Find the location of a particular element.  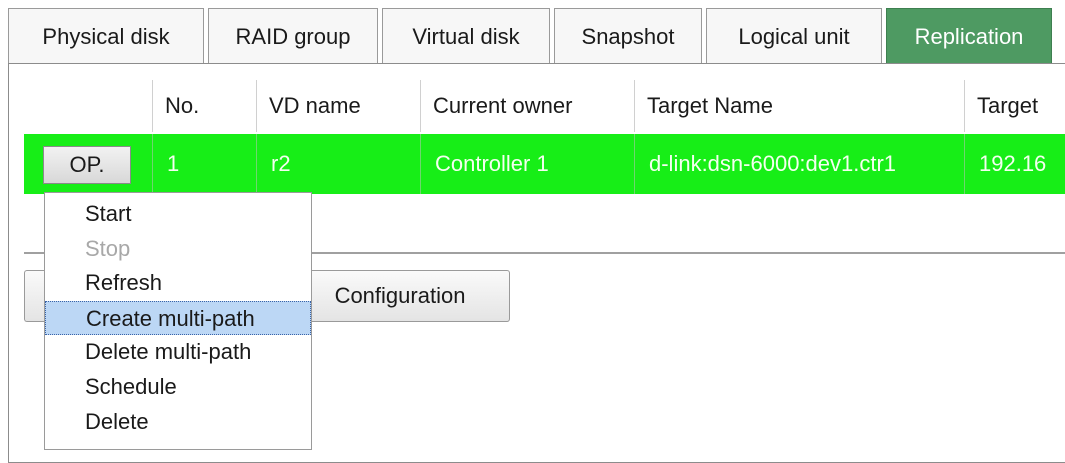

menu-item-start: Start is located at coordinates (178, 214).